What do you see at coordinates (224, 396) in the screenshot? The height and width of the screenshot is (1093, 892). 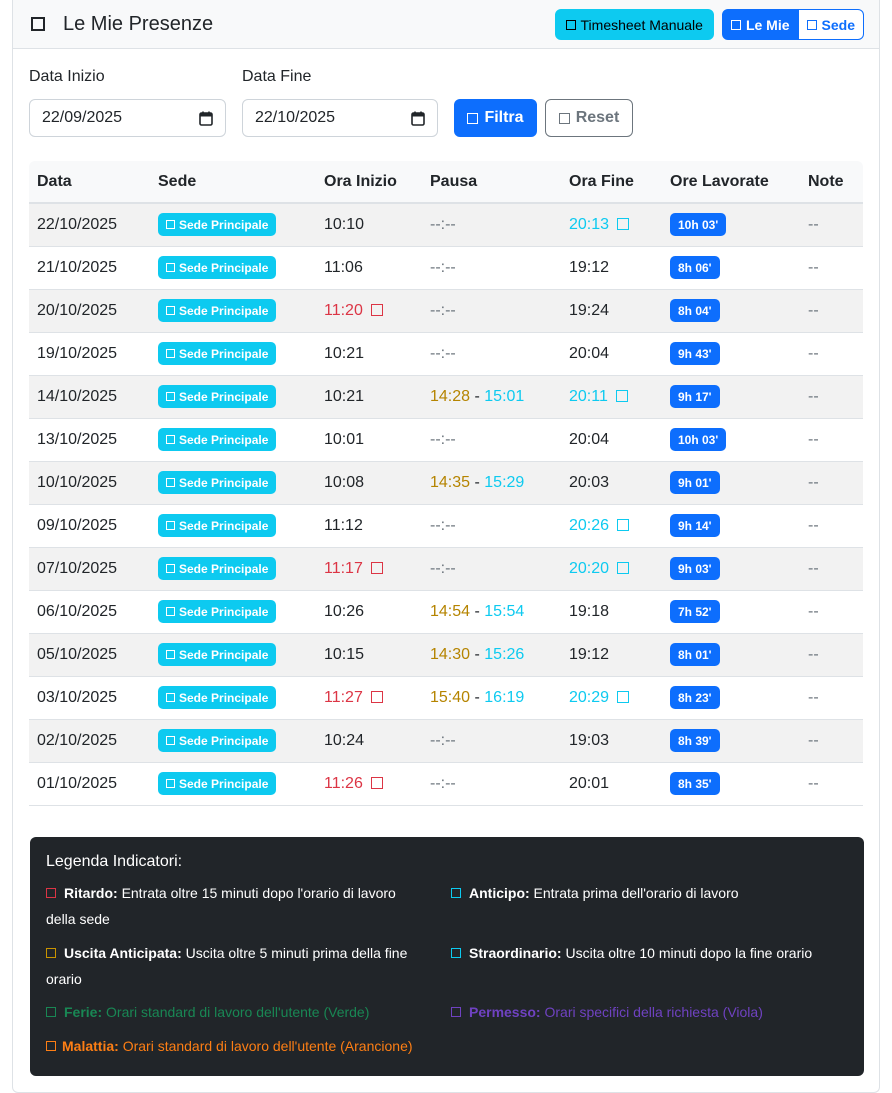 I see `sede-badge-label: Sede Principale` at bounding box center [224, 396].